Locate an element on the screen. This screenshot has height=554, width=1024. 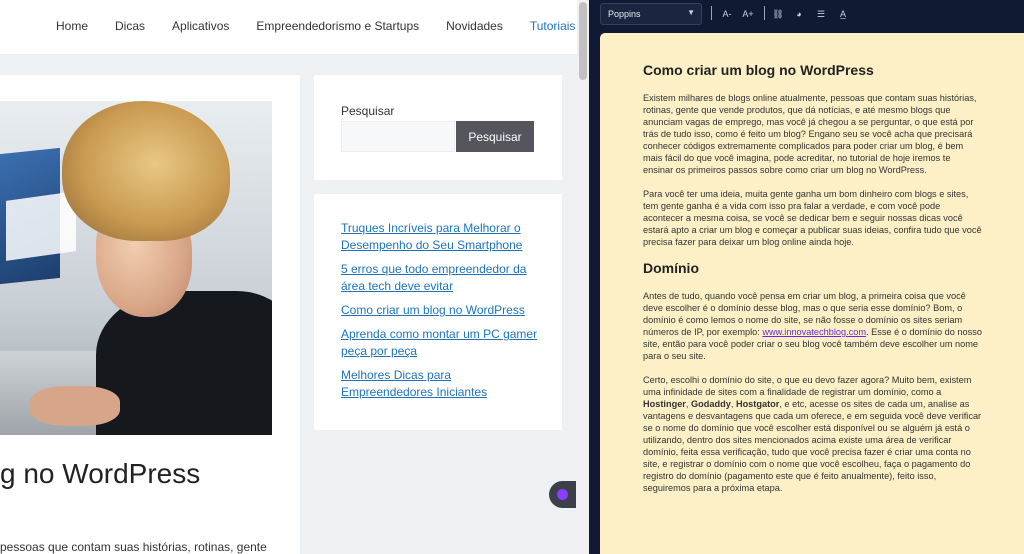
doc-bold: Hostinger is located at coordinates (664, 404).